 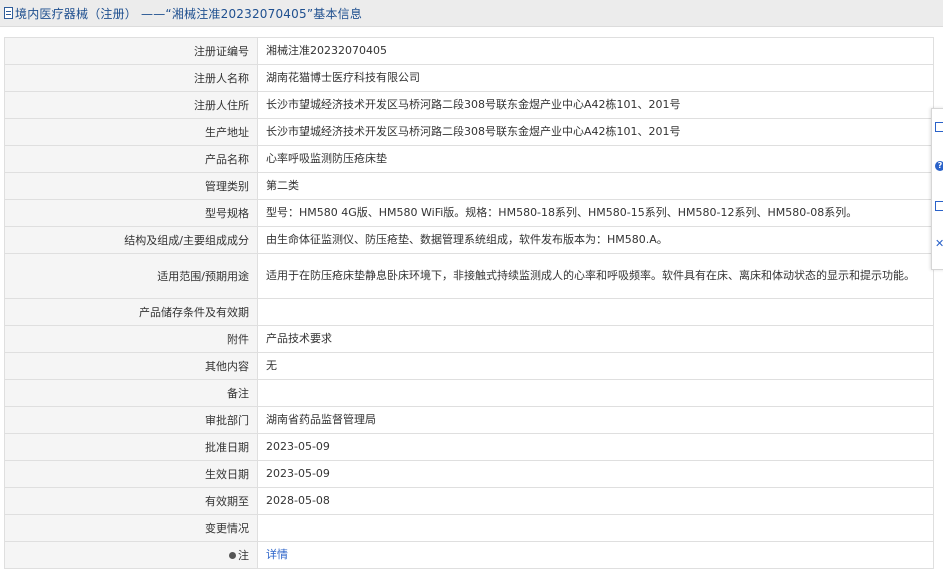 I want to click on table-row: 批准日期 2023-05-09, so click(x=469, y=447).